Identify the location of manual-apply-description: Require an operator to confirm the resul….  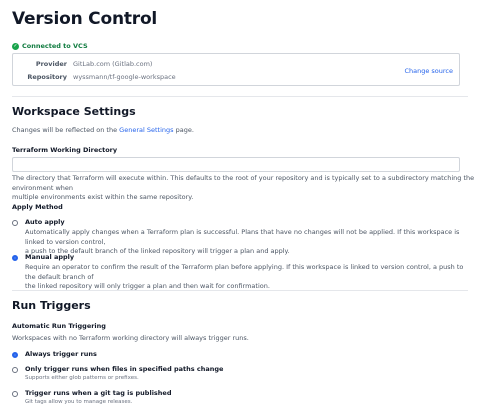
(245, 277).